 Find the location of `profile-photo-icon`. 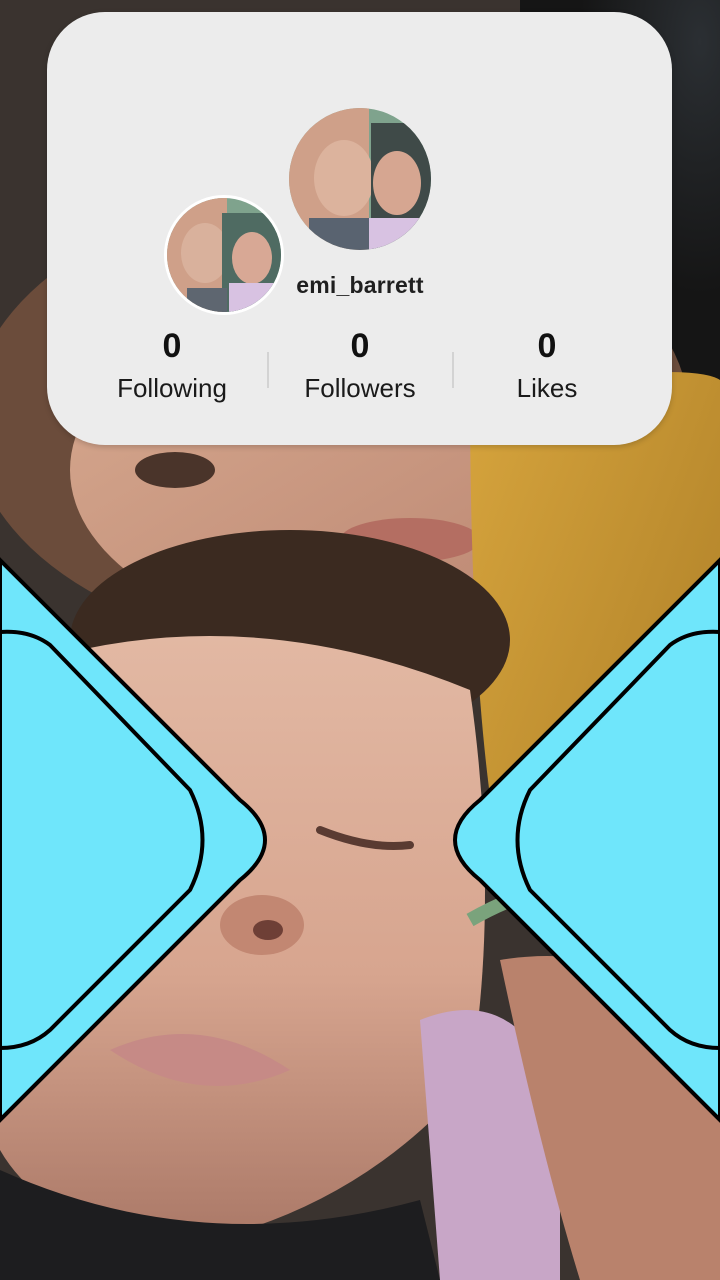

profile-photo-icon is located at coordinates (360, 179).